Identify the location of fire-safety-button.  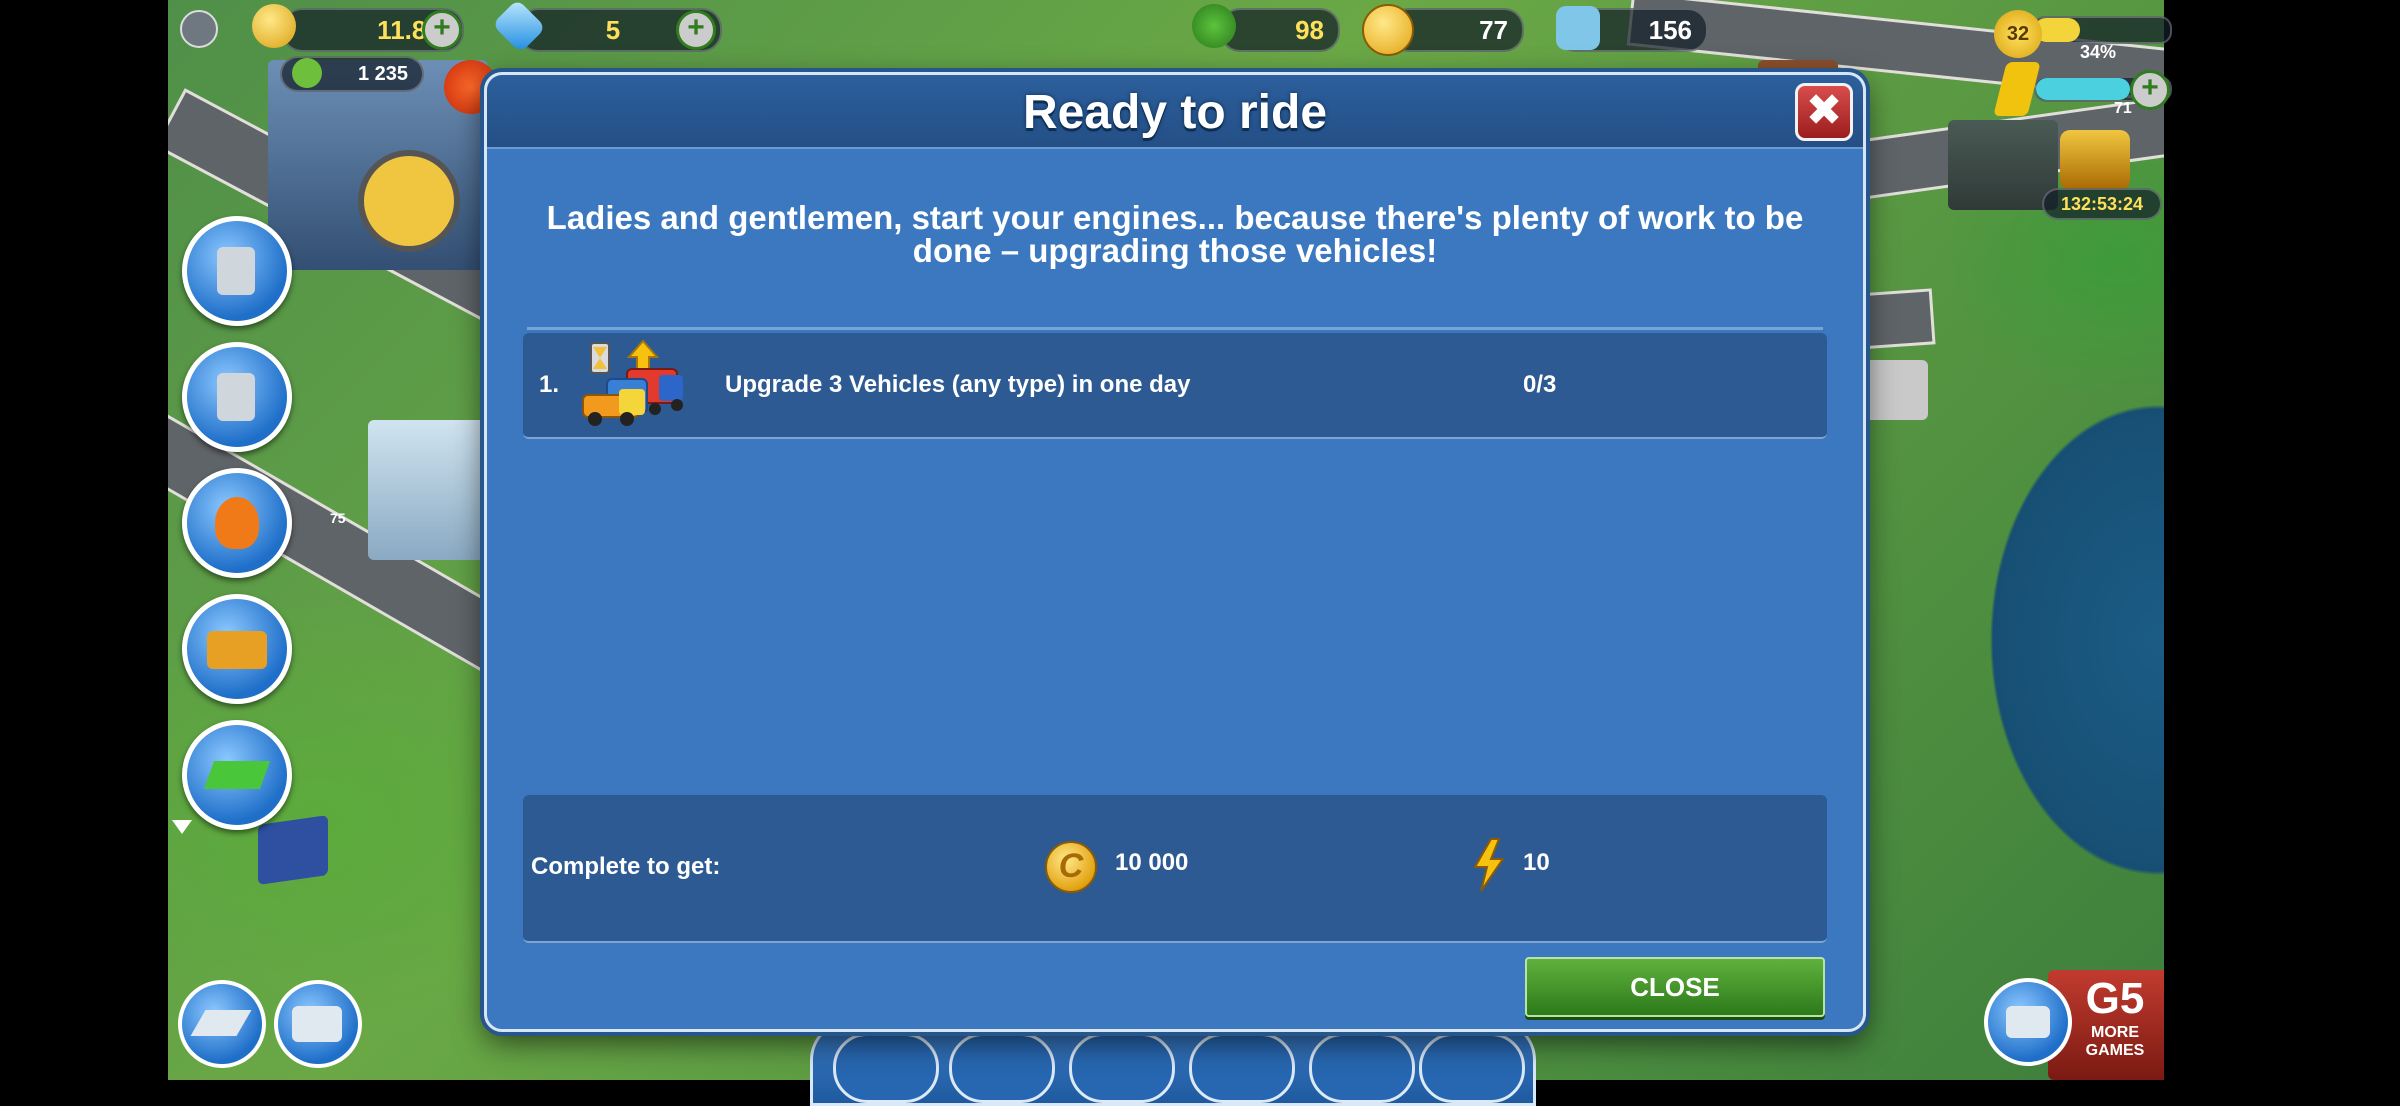
(237, 523).